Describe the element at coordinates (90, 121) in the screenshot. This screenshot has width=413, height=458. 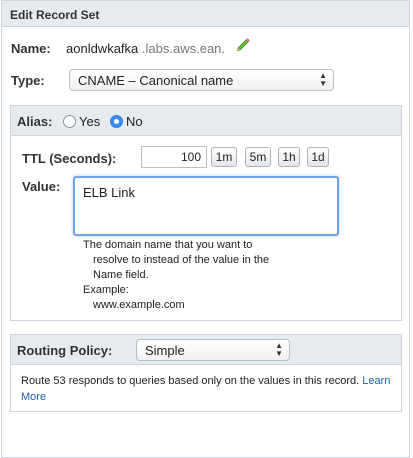
I see `alias-yes-label: Yes` at that location.